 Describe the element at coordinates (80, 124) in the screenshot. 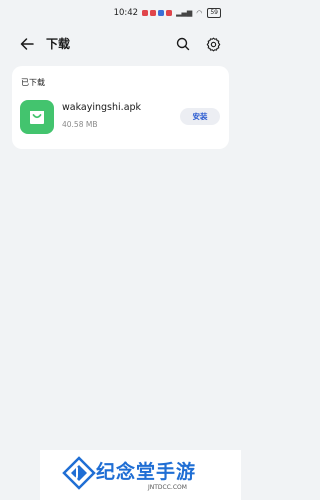

I see `file-size: 40.58 MB` at that location.